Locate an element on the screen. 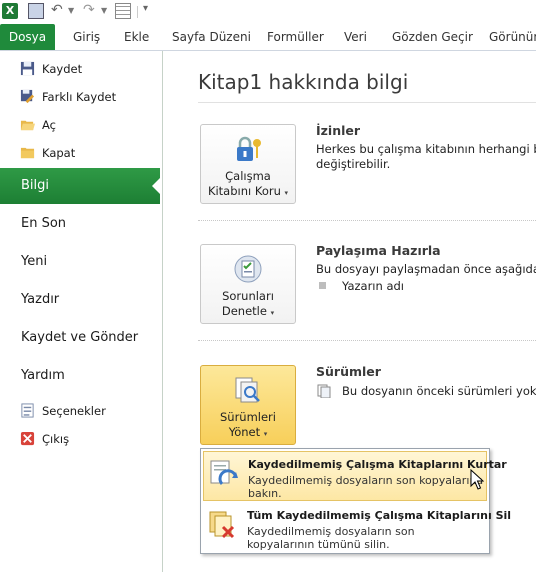  prepare-text: Bu dosyayı paylaşmadan önce aşağıdakile is located at coordinates (426, 269).